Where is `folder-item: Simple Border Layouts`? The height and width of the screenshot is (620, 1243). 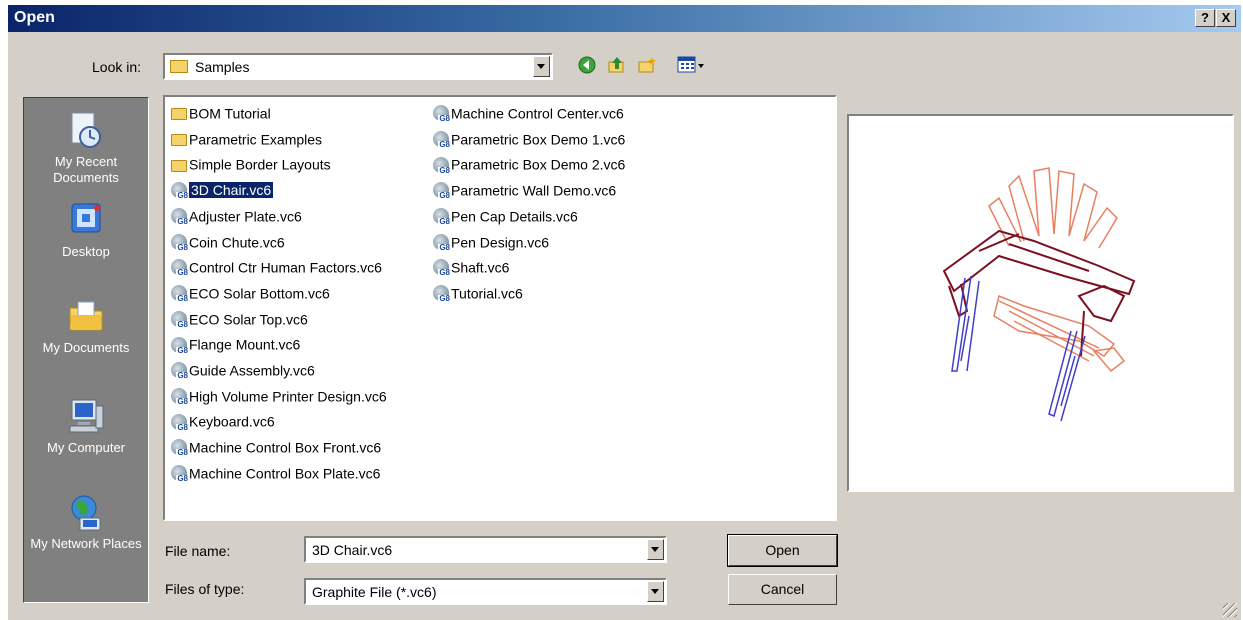 folder-item: Simple Border Layouts is located at coordinates (251, 163).